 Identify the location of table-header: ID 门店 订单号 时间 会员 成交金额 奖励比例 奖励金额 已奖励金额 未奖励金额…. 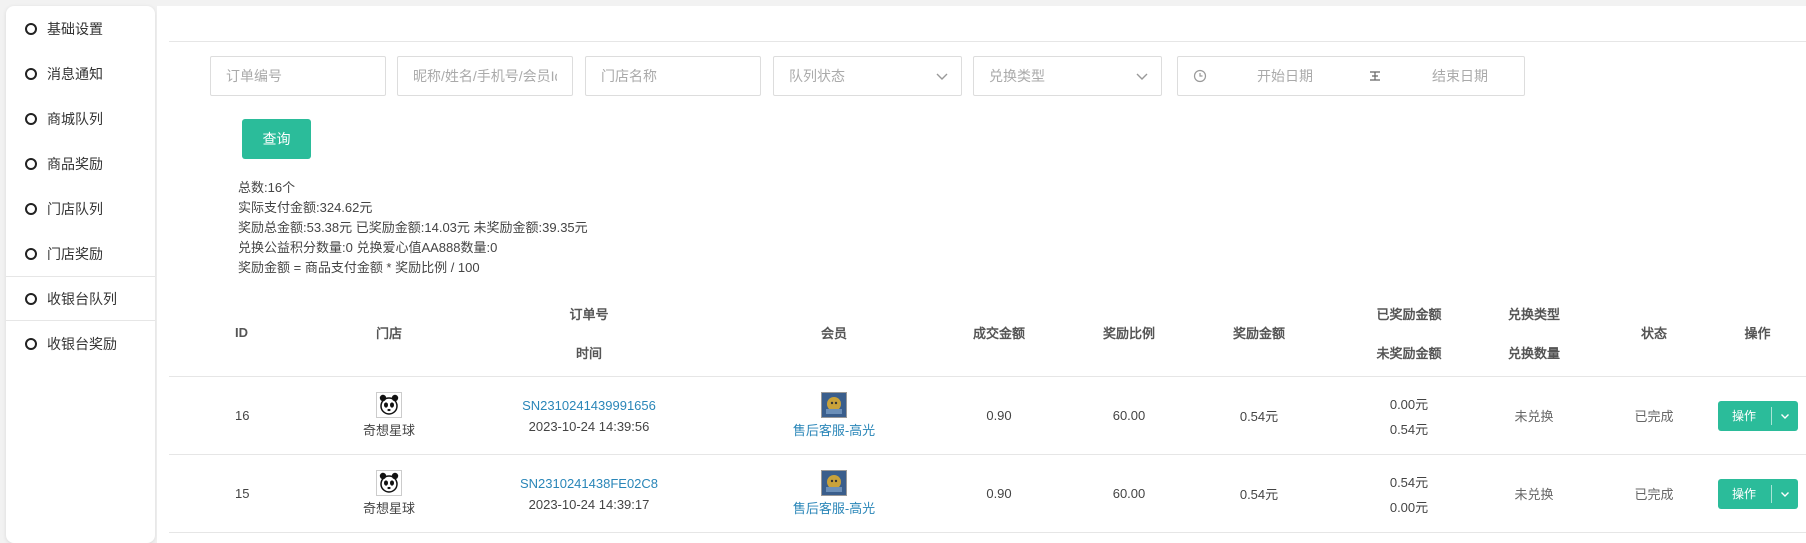
(987, 333).